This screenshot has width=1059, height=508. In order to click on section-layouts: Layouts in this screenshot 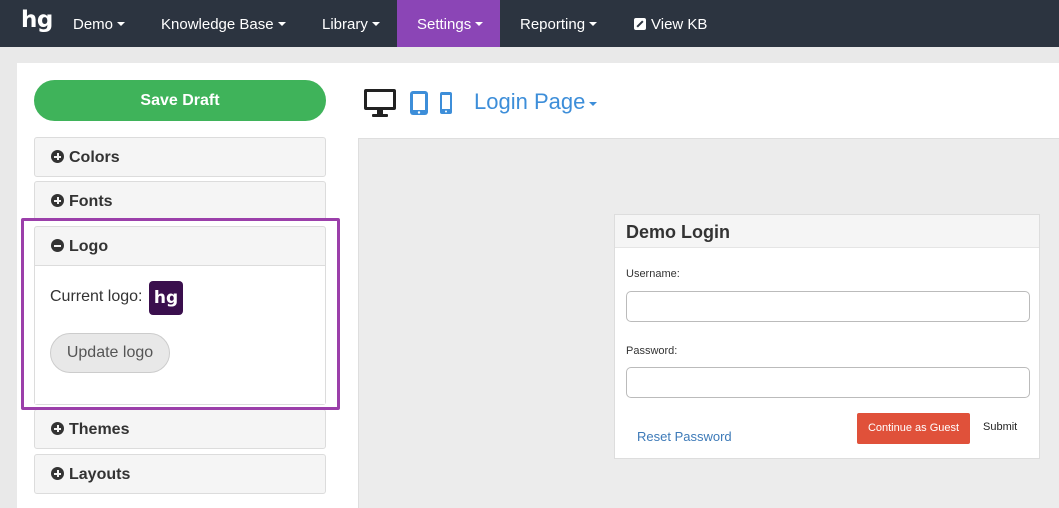, I will do `click(180, 474)`.